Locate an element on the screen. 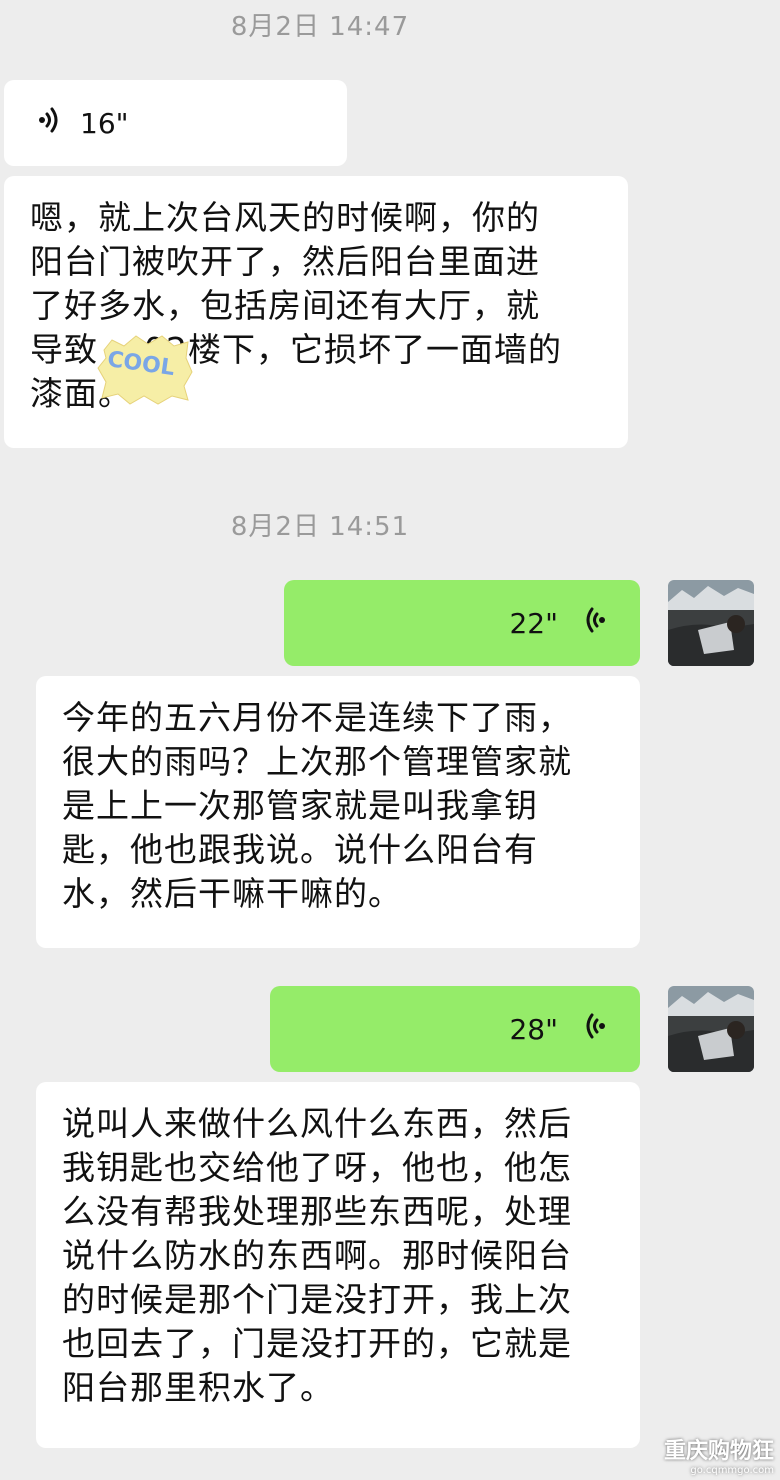 Image resolution: width=780 pixels, height=1480 pixels. voice-message-outgoing: 22" is located at coordinates (462, 623).